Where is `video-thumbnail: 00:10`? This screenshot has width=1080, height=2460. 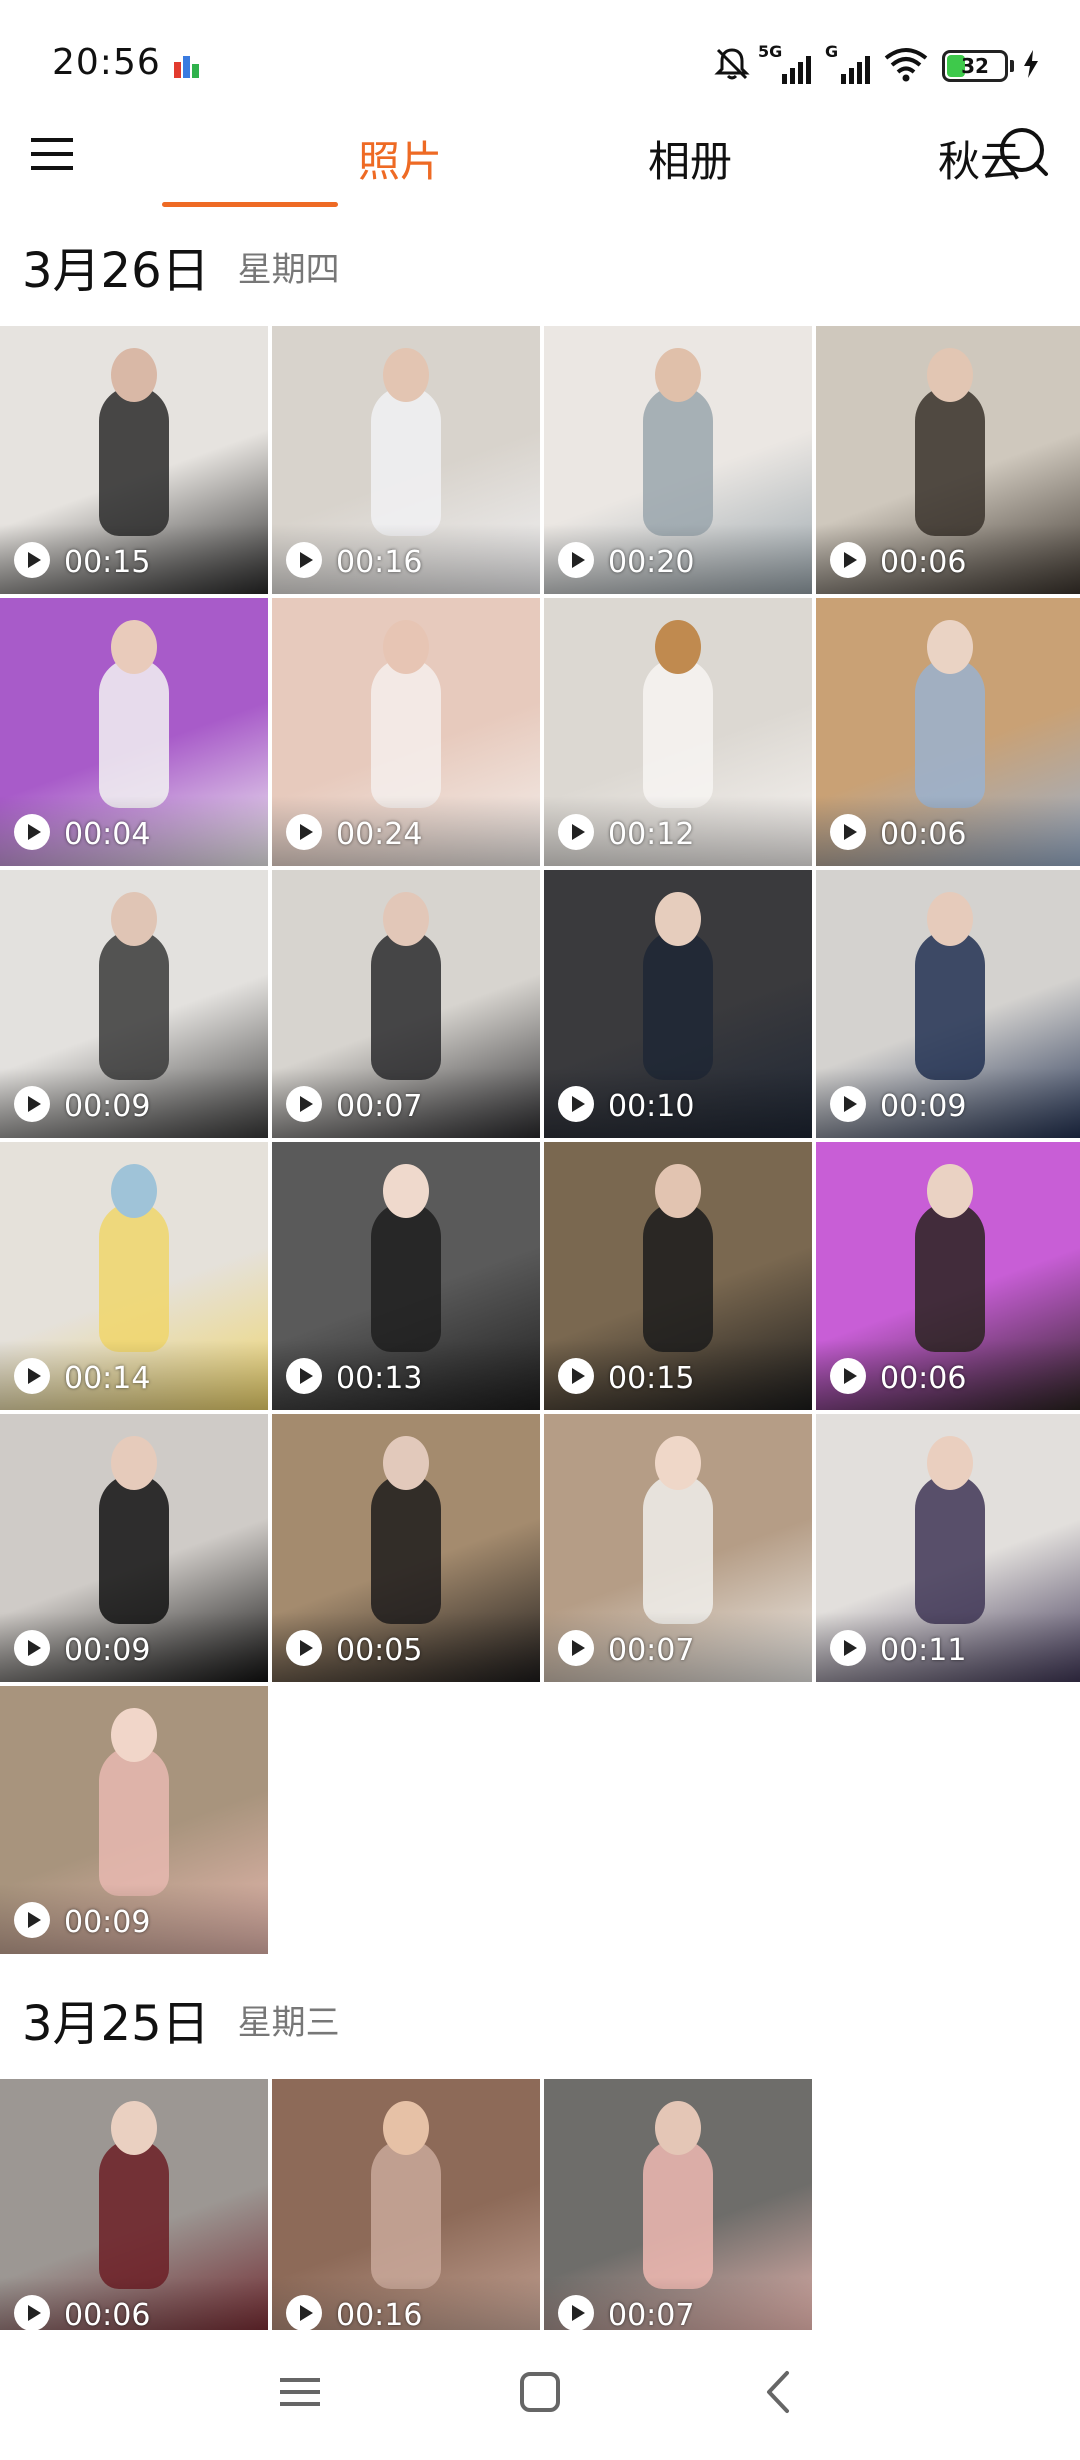
video-thumbnail: 00:10 is located at coordinates (678, 1004).